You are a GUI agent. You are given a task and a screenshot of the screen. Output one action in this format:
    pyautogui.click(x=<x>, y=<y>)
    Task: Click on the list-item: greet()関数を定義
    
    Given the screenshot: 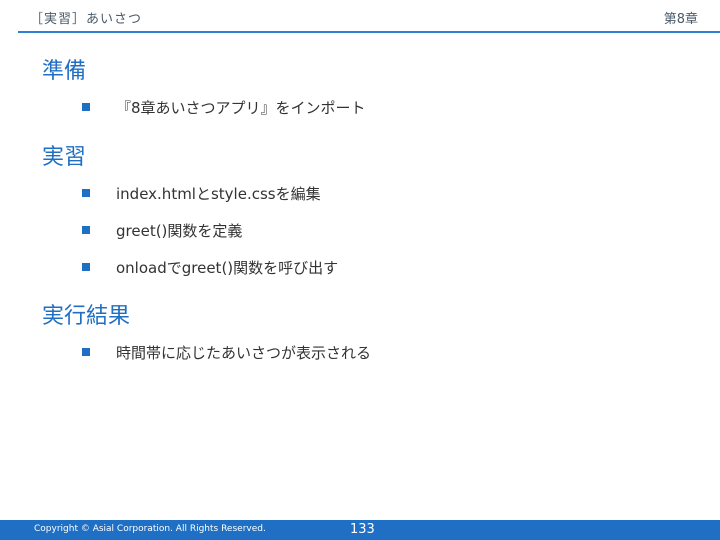 What is the action you would take?
    pyautogui.click(x=162, y=230)
    